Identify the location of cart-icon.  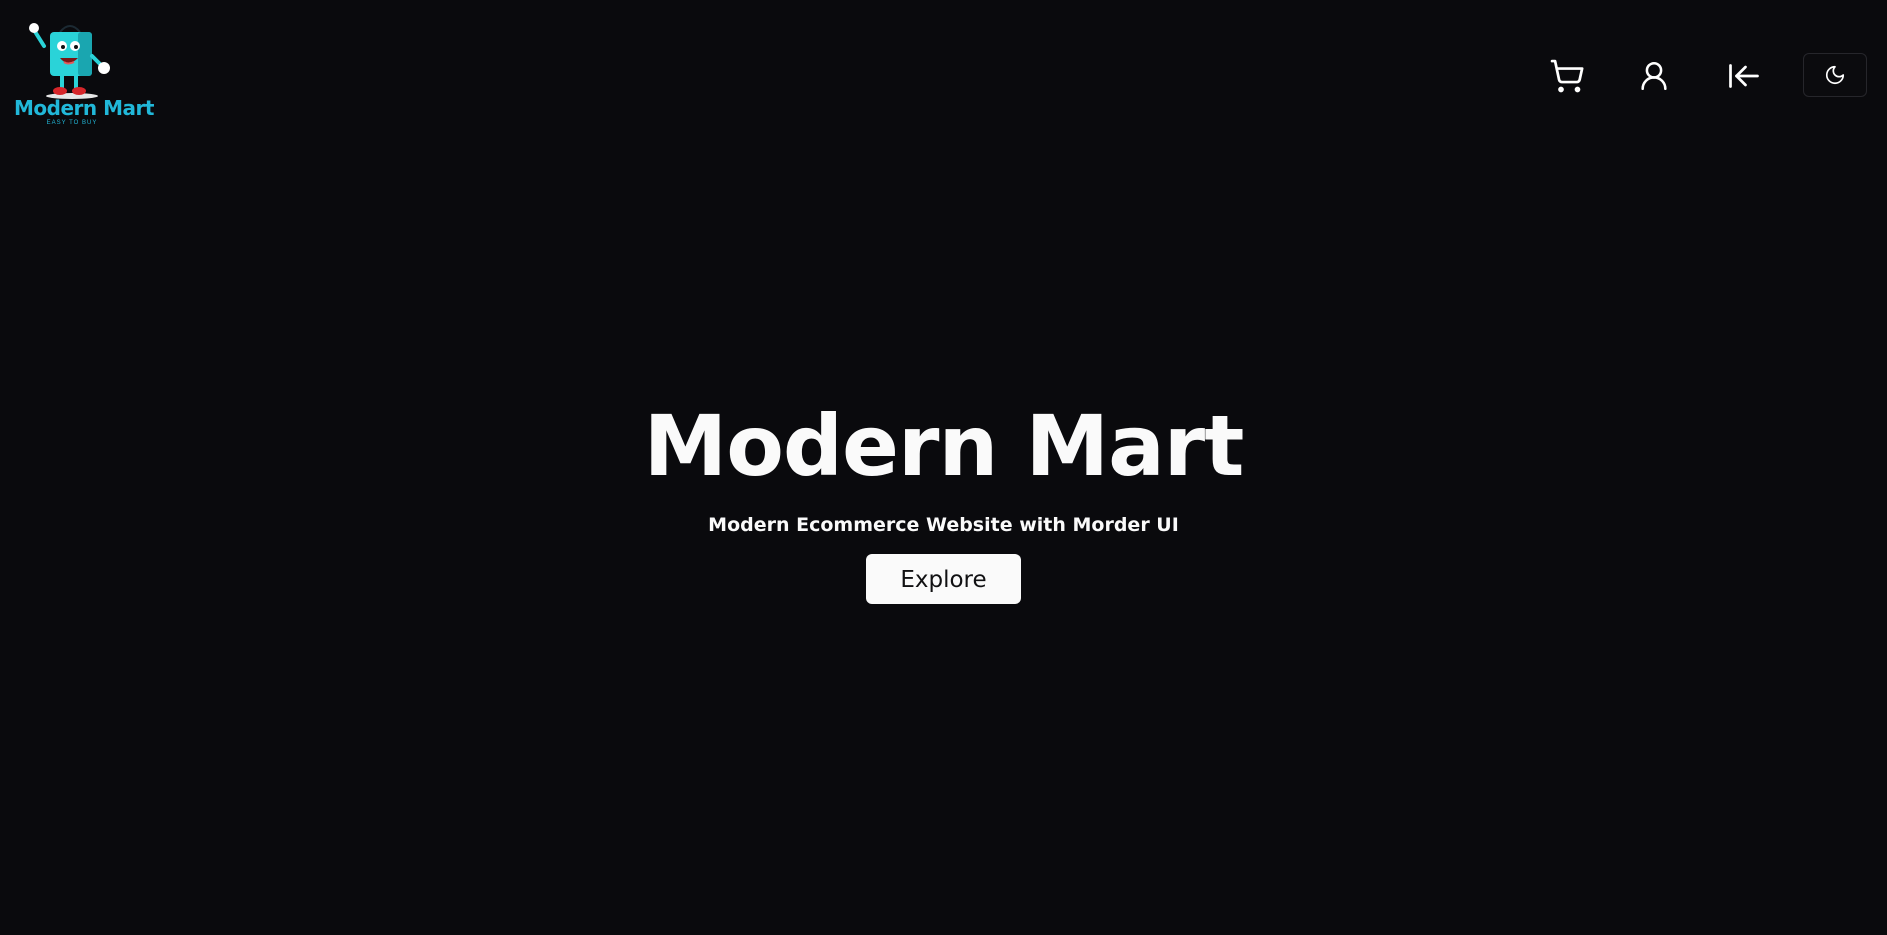
(1567, 76).